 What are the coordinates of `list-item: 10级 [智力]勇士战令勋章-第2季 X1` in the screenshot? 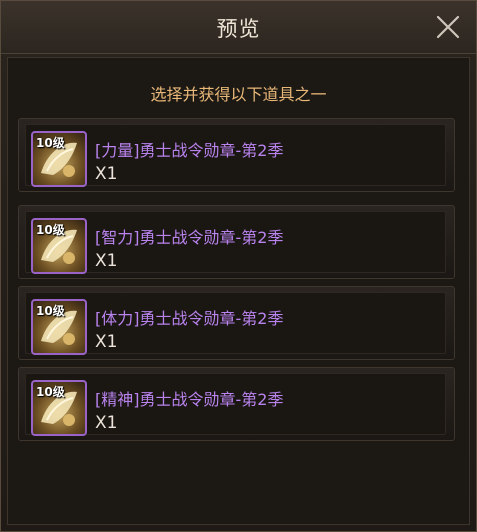 It's located at (236, 242).